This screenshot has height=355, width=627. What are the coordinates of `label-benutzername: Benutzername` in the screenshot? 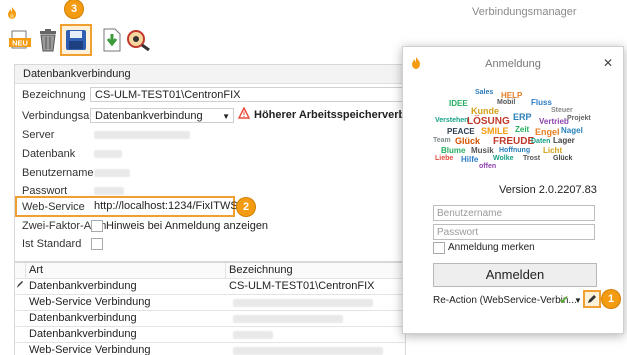 It's located at (58, 173).